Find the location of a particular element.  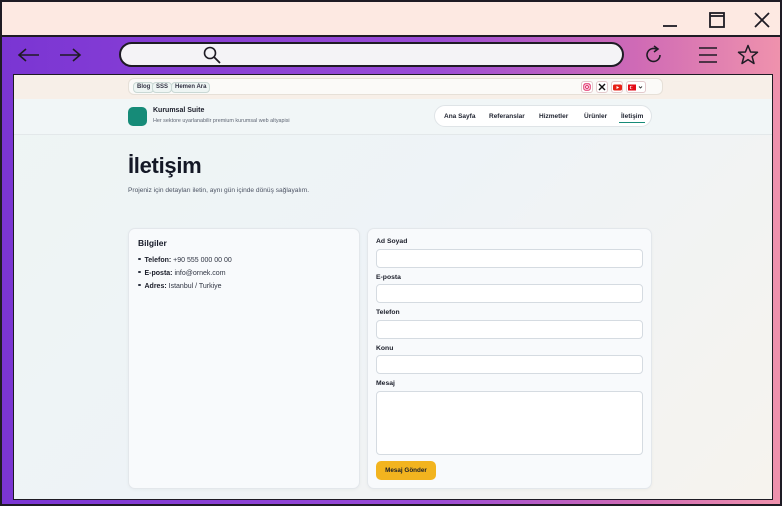

info-phone-value: +90 555 000 00 00 is located at coordinates (202, 260).